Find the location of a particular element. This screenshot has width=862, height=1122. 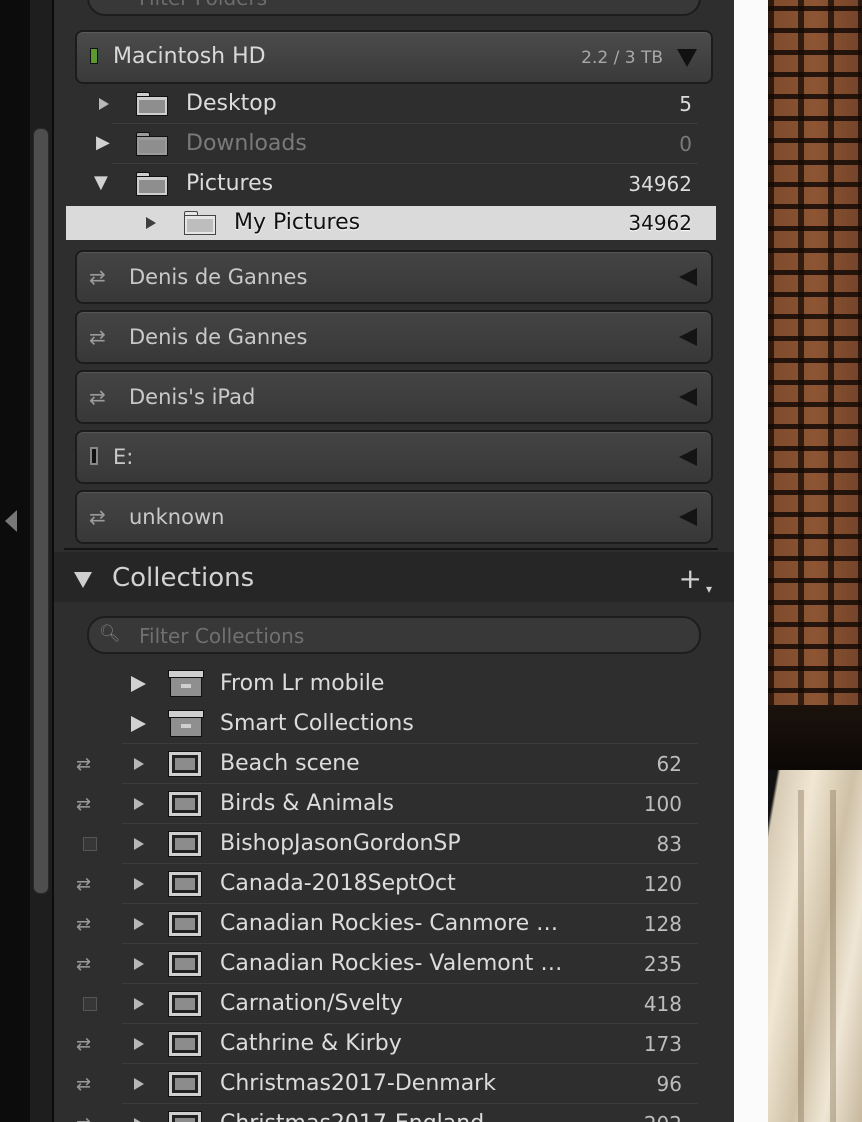

panel-divider is located at coordinates (751, 561).